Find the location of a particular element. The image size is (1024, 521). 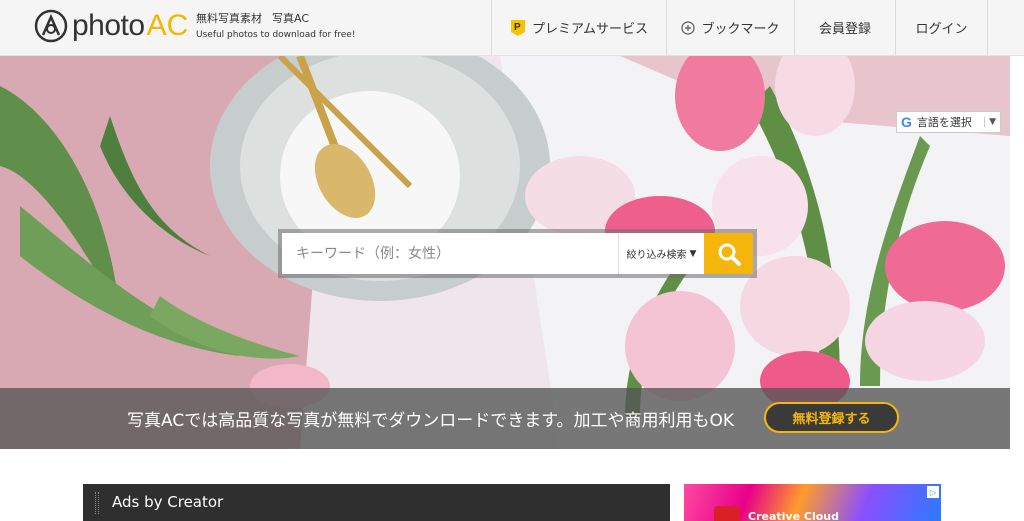

logo-photo-text: photo is located at coordinates (108, 25).